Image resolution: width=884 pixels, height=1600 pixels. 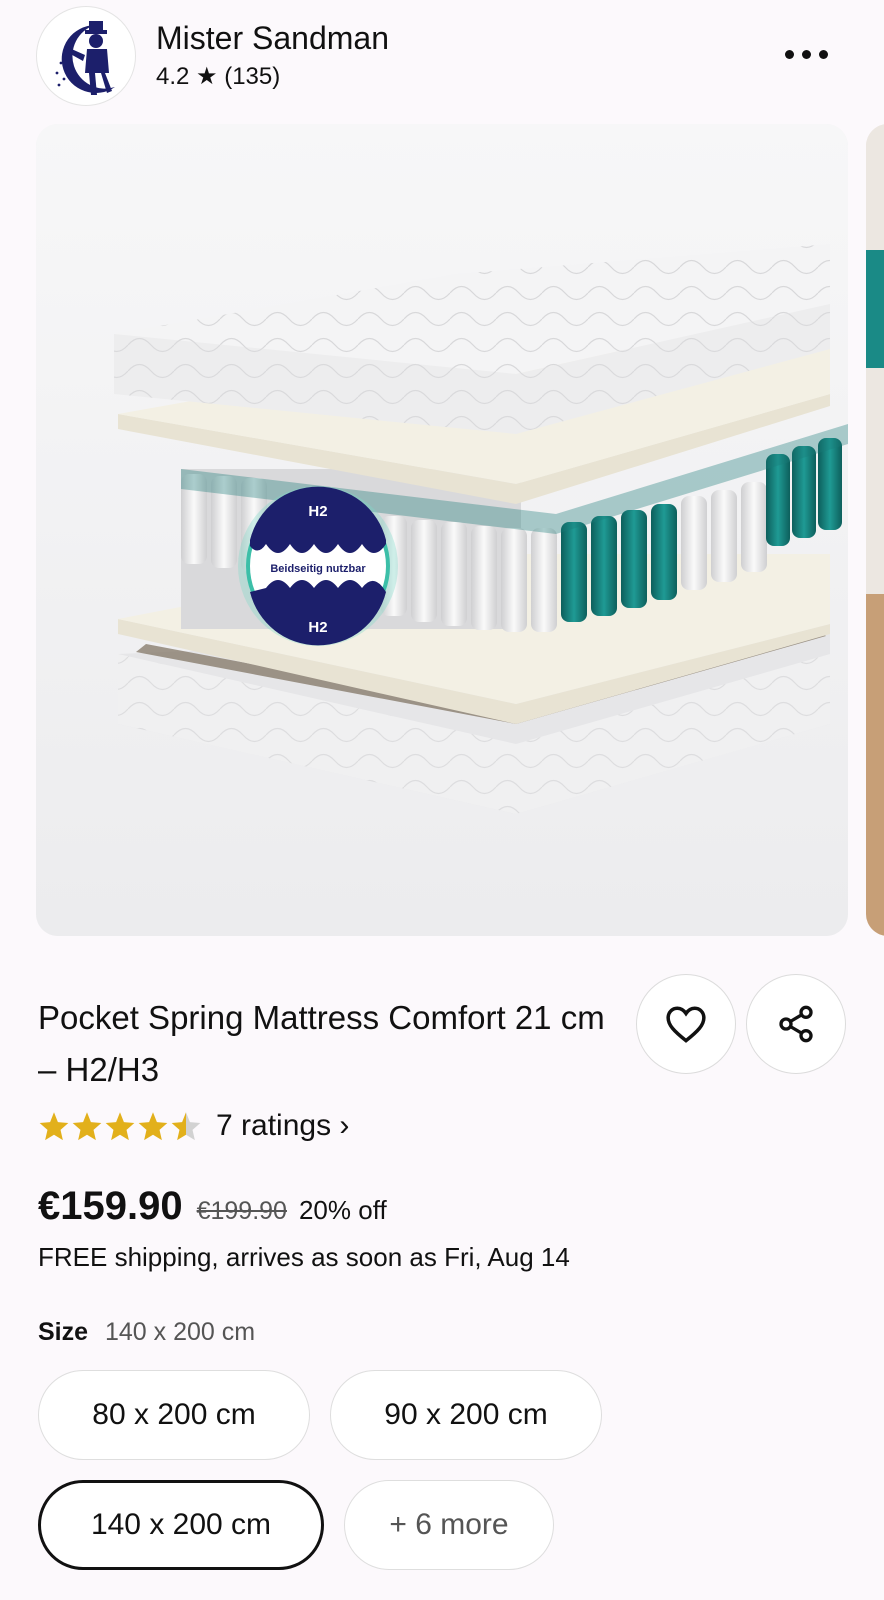 What do you see at coordinates (342, 1210) in the screenshot?
I see `discount-label: 20% off` at bounding box center [342, 1210].